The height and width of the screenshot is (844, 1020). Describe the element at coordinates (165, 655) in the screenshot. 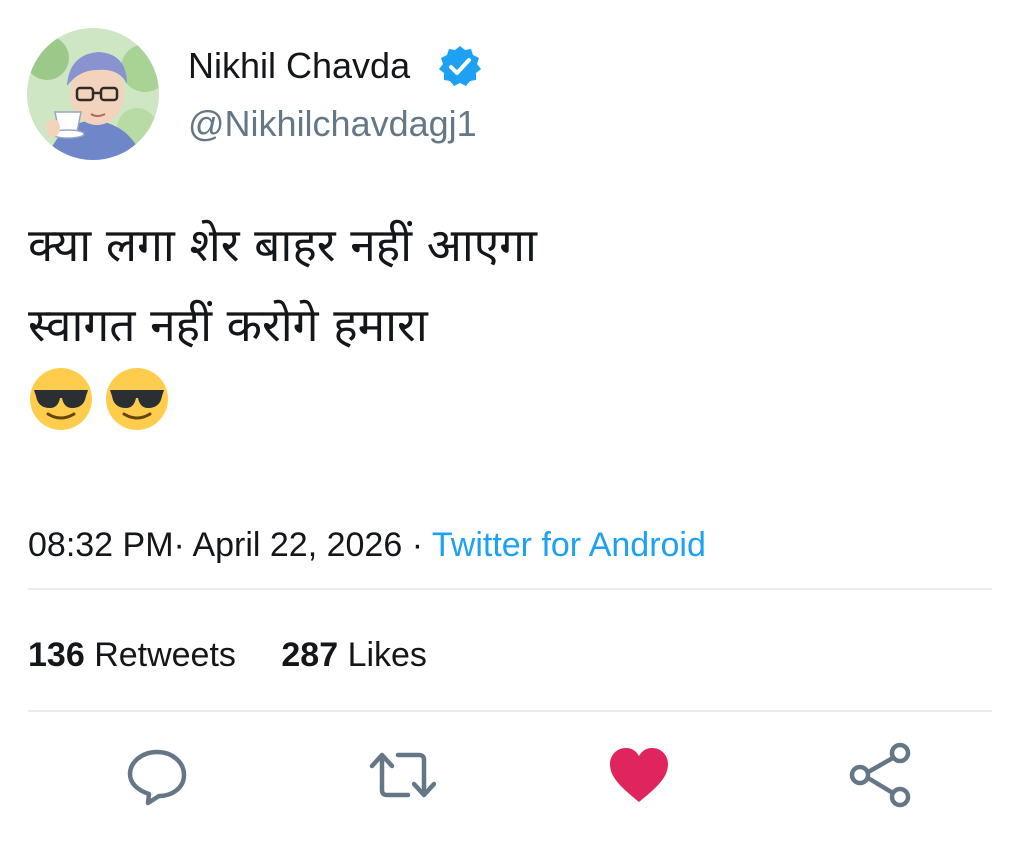

I see `retweets-label: Retweets` at that location.